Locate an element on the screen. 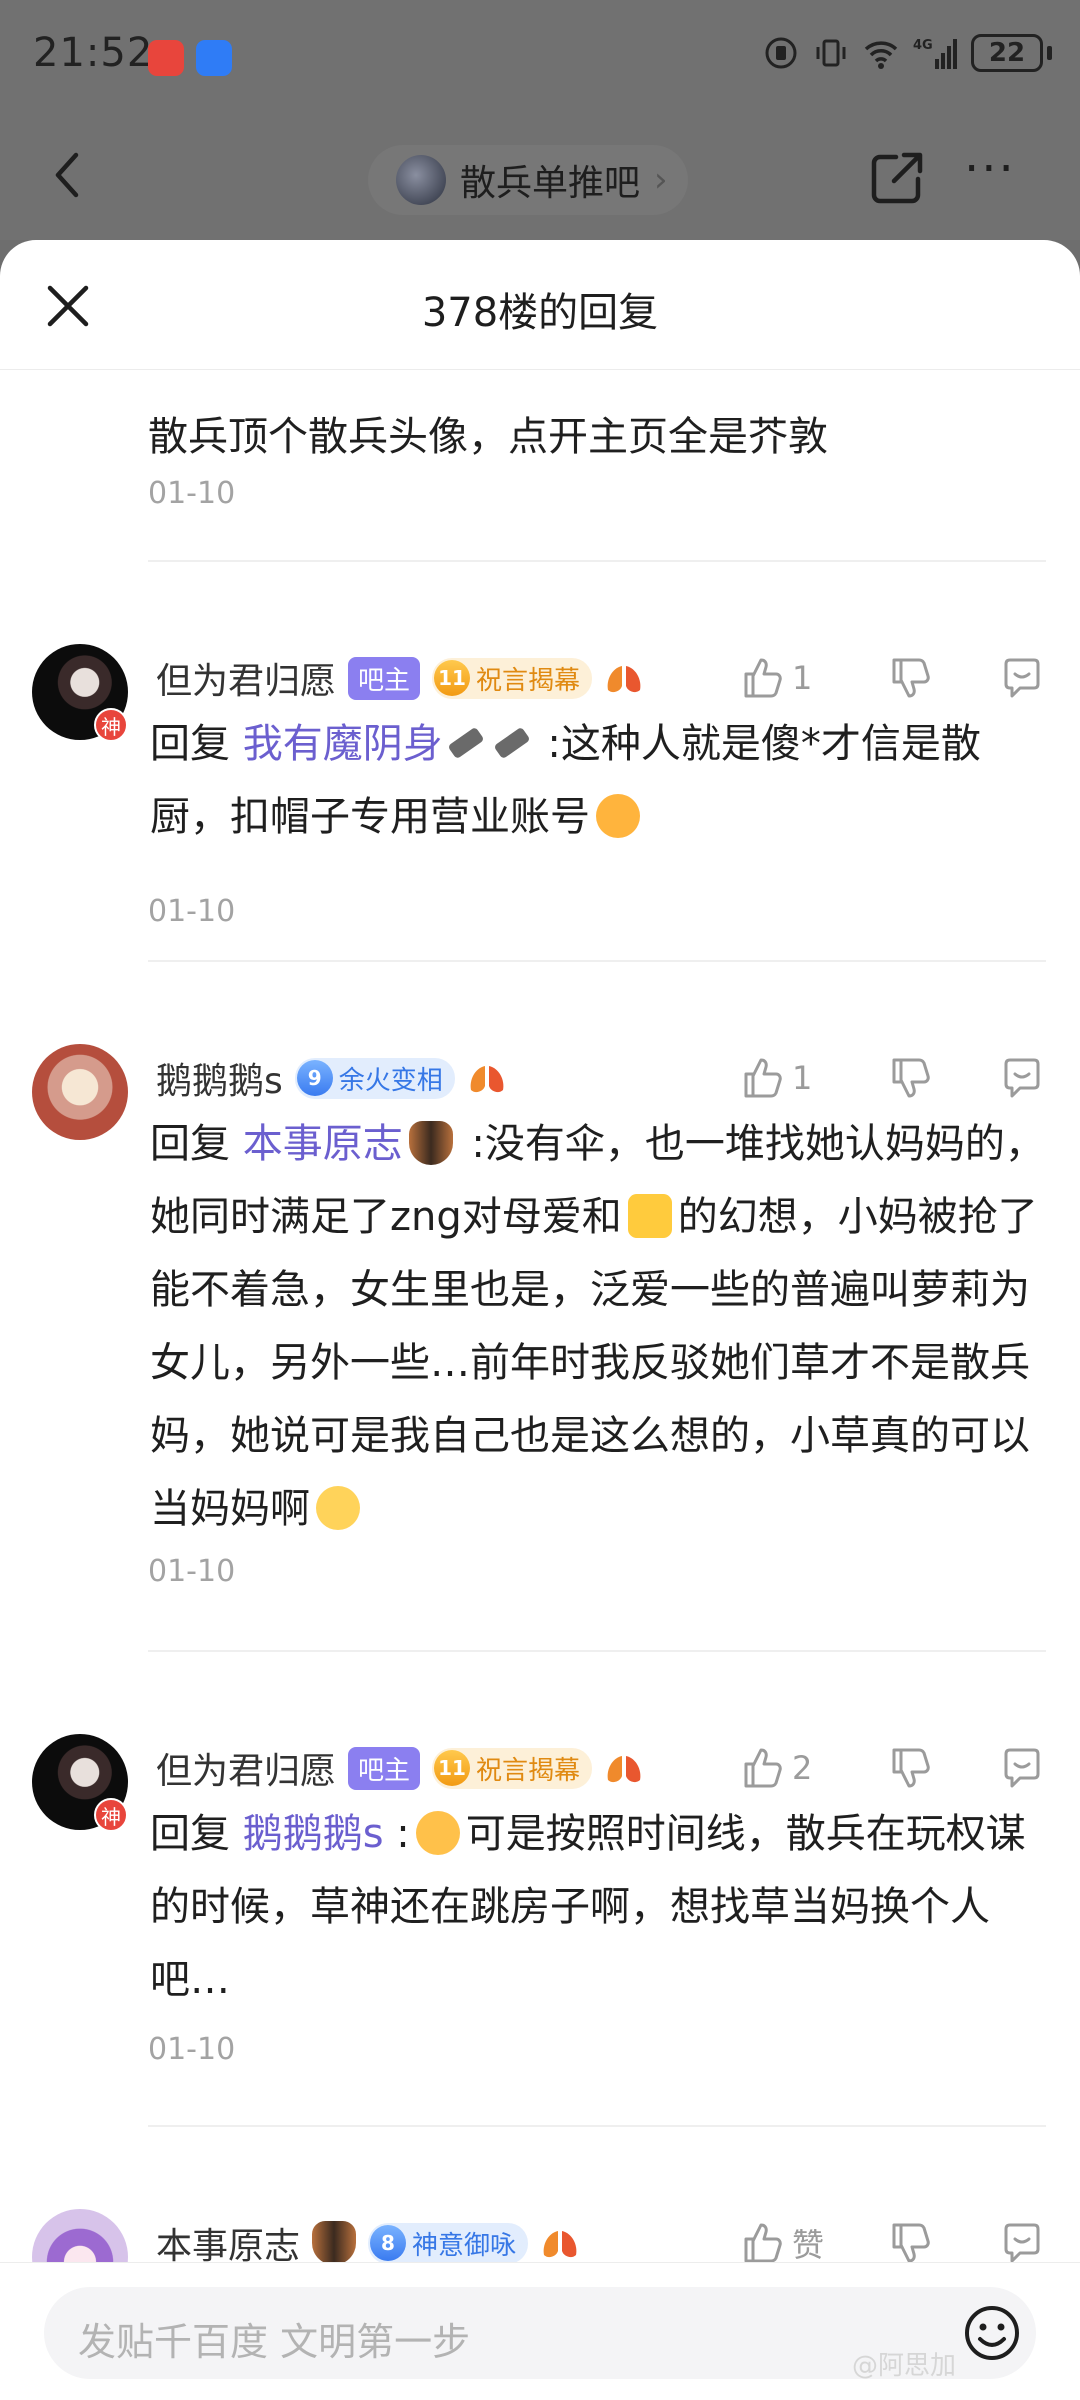 The height and width of the screenshot is (2400, 1080). sheet-title: 378楼的回复 is located at coordinates (540, 313).